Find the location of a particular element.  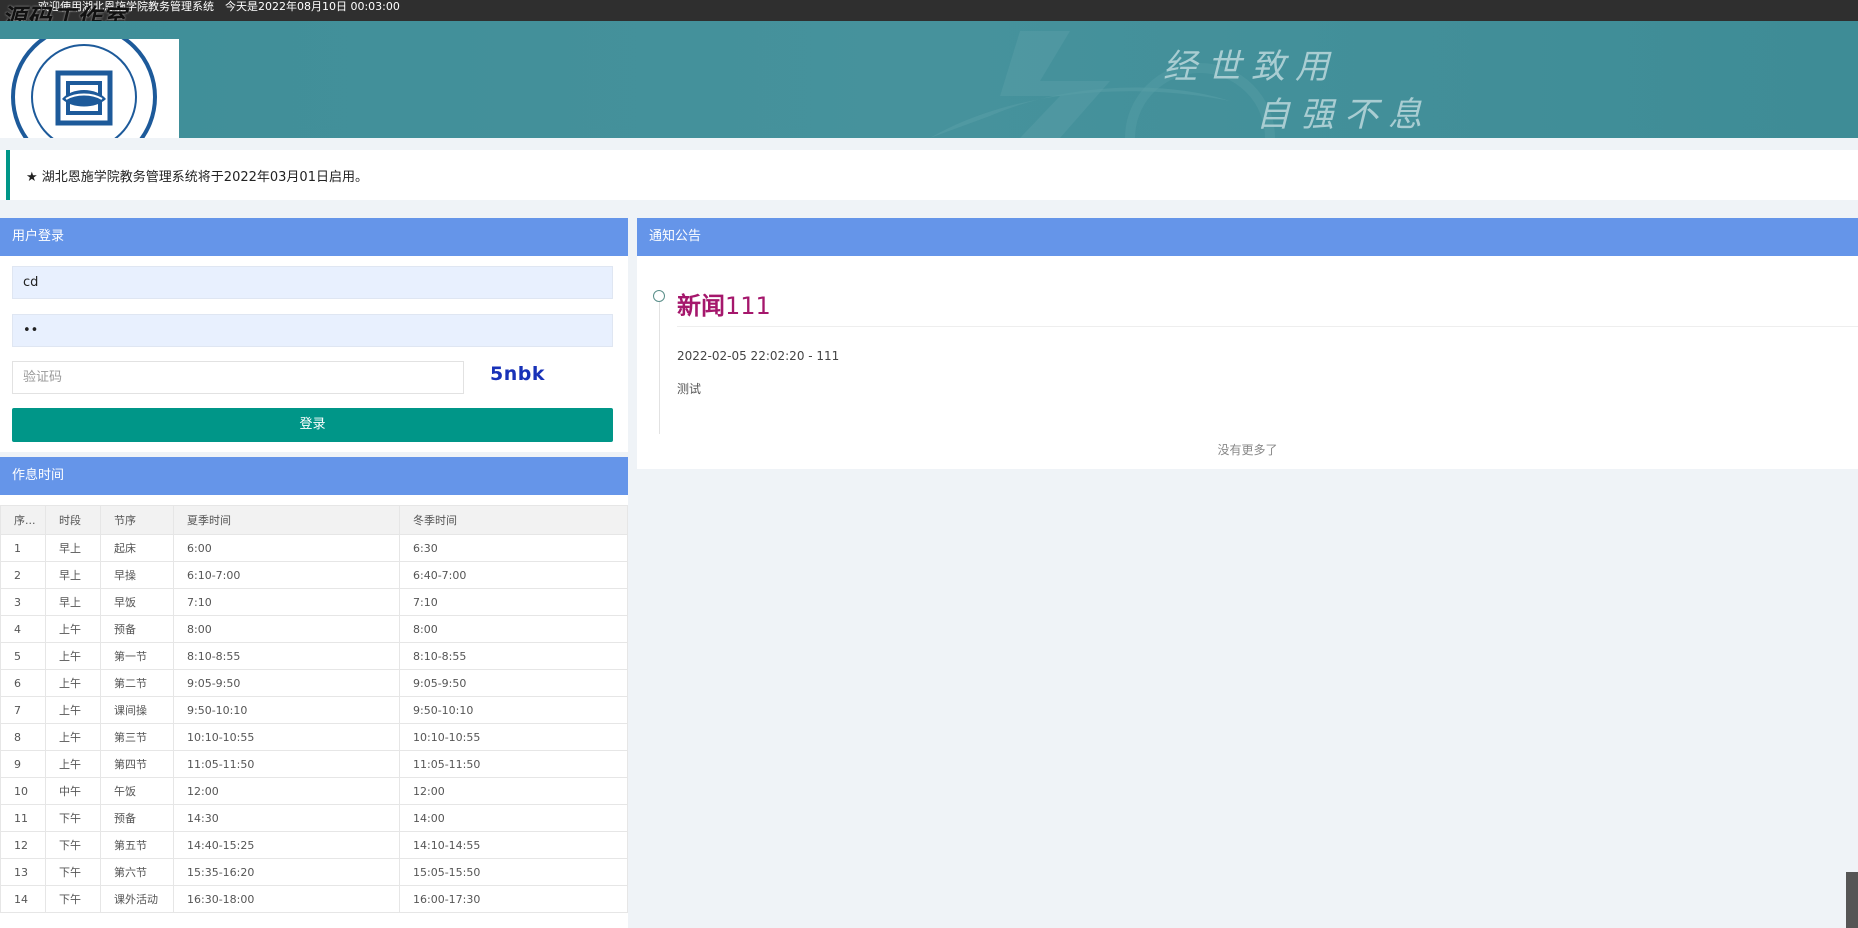

table-cell: 第六节 is located at coordinates (137, 872).